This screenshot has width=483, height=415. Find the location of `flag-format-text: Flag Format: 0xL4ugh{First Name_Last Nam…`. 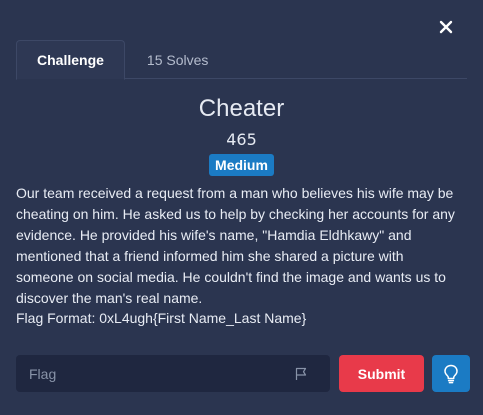

flag-format-text: Flag Format: 0xL4ugh{First Name_Last Nam… is located at coordinates (161, 318).